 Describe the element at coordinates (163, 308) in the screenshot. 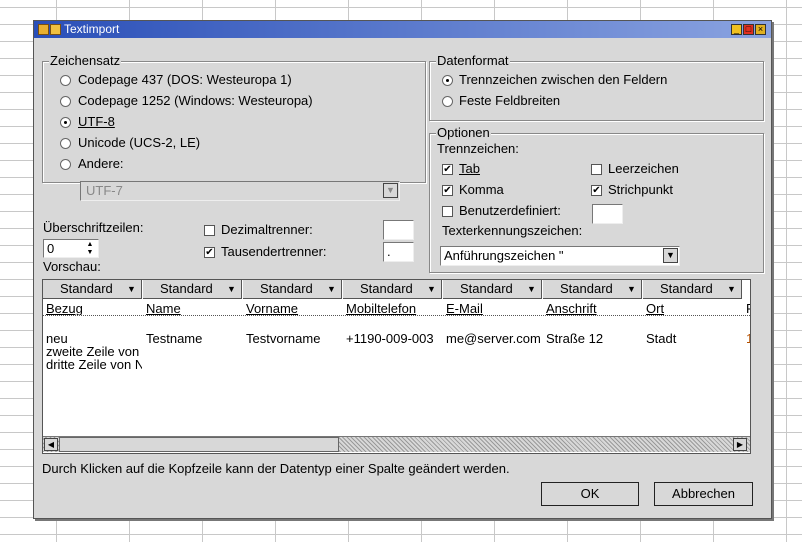

I see `table-cell: Name` at that location.